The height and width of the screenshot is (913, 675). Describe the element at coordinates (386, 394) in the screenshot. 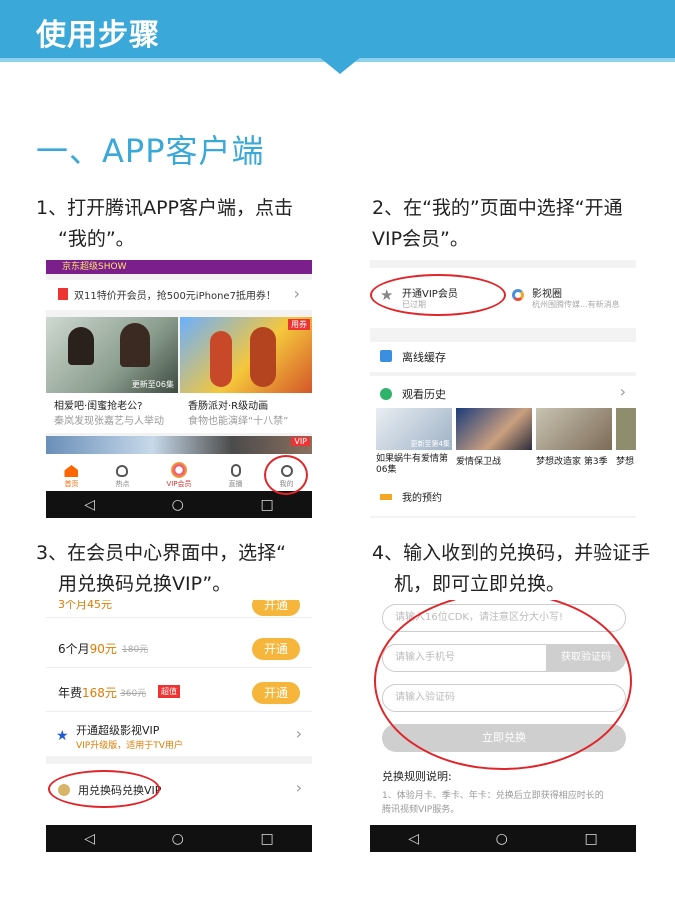

I see `clock-icon` at that location.